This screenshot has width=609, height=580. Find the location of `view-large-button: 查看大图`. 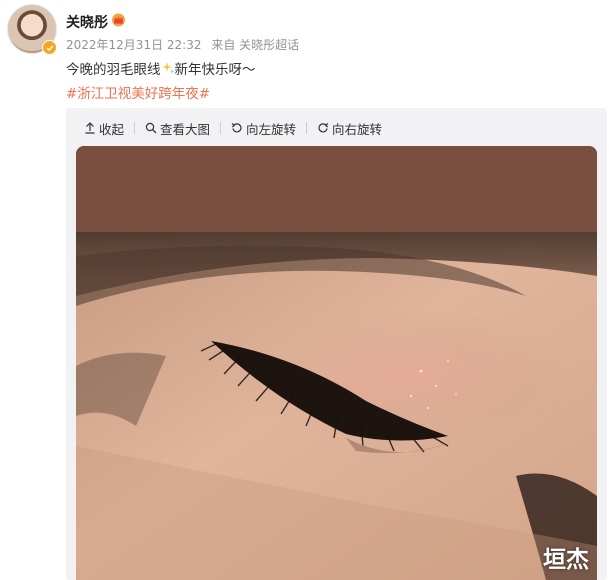

view-large-button: 查看大图 is located at coordinates (177, 128).